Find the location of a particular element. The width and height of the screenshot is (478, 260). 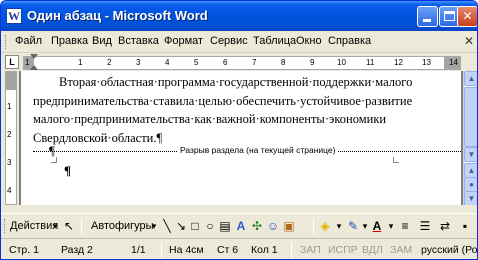

minimize-icon is located at coordinates (427, 20).